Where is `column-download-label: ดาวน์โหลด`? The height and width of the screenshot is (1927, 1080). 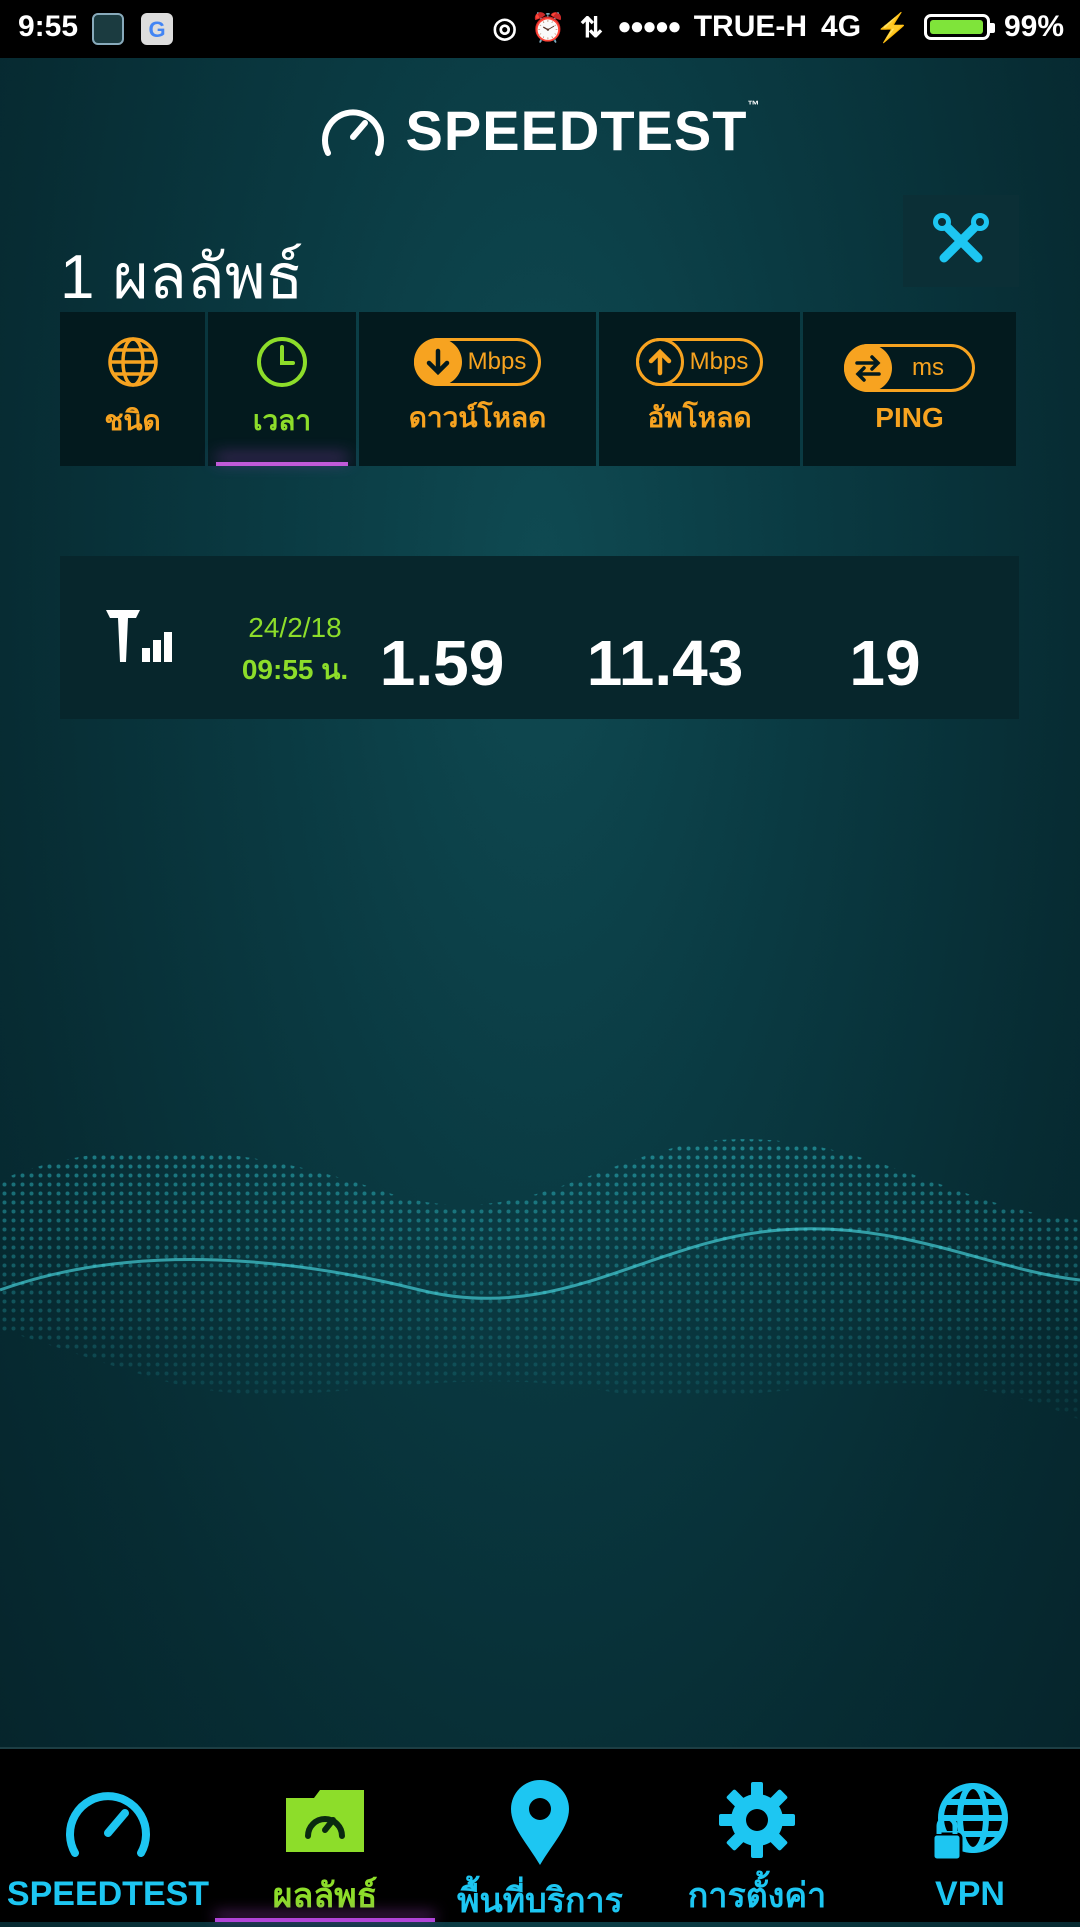 column-download-label: ดาวน์โหลด is located at coordinates (477, 417).